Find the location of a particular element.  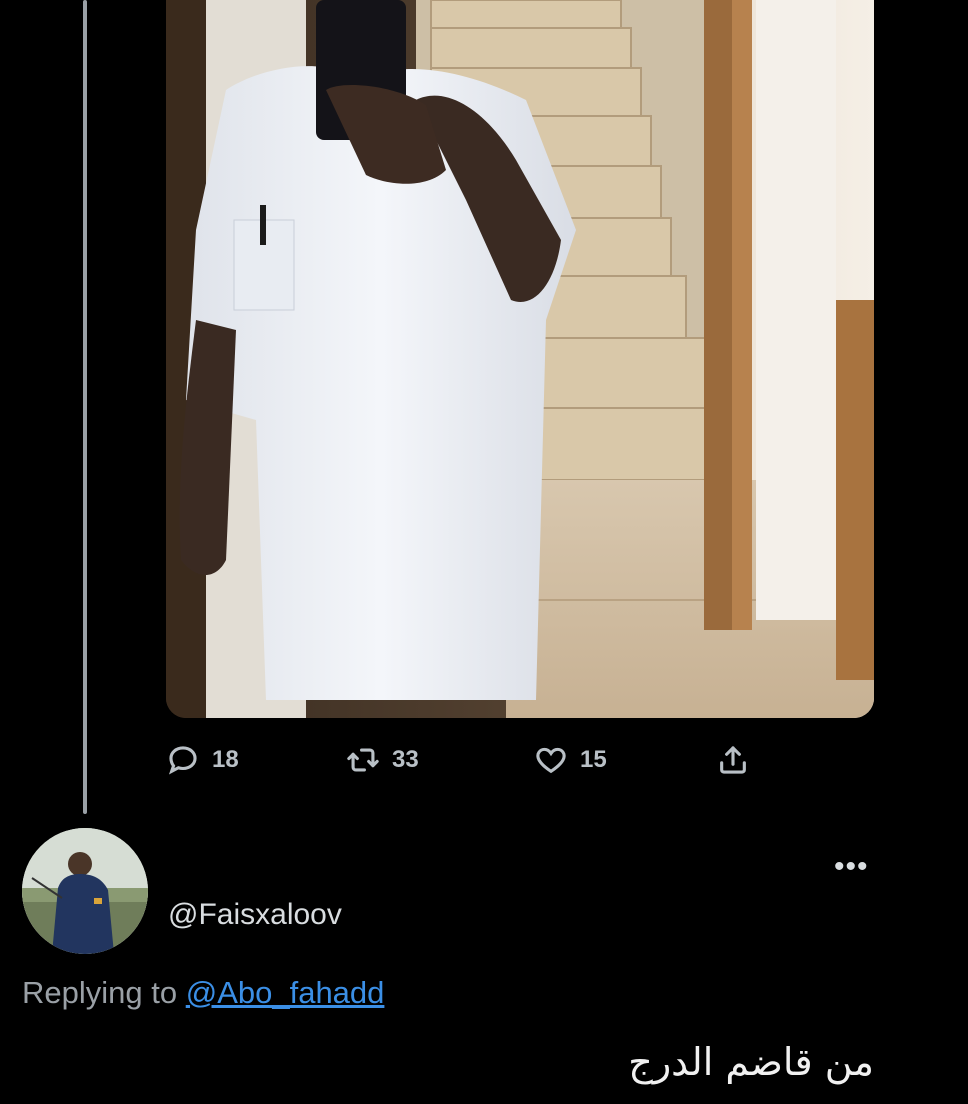

like-button: 15 is located at coordinates (570, 760).